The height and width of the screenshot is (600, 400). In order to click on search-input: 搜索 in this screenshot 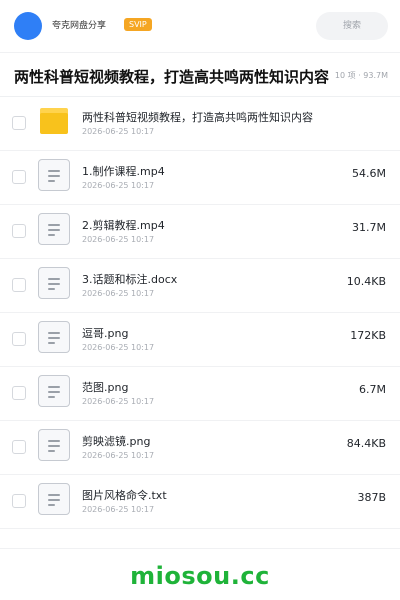, I will do `click(352, 26)`.